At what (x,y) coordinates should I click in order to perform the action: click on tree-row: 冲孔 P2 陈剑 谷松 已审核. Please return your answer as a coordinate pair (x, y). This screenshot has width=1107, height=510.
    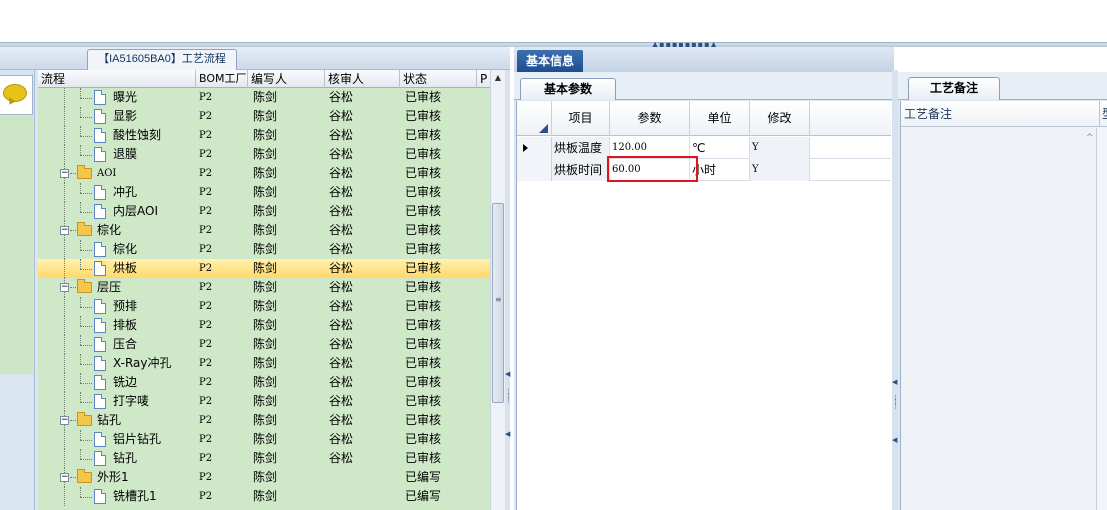
    Looking at the image, I should click on (264, 192).